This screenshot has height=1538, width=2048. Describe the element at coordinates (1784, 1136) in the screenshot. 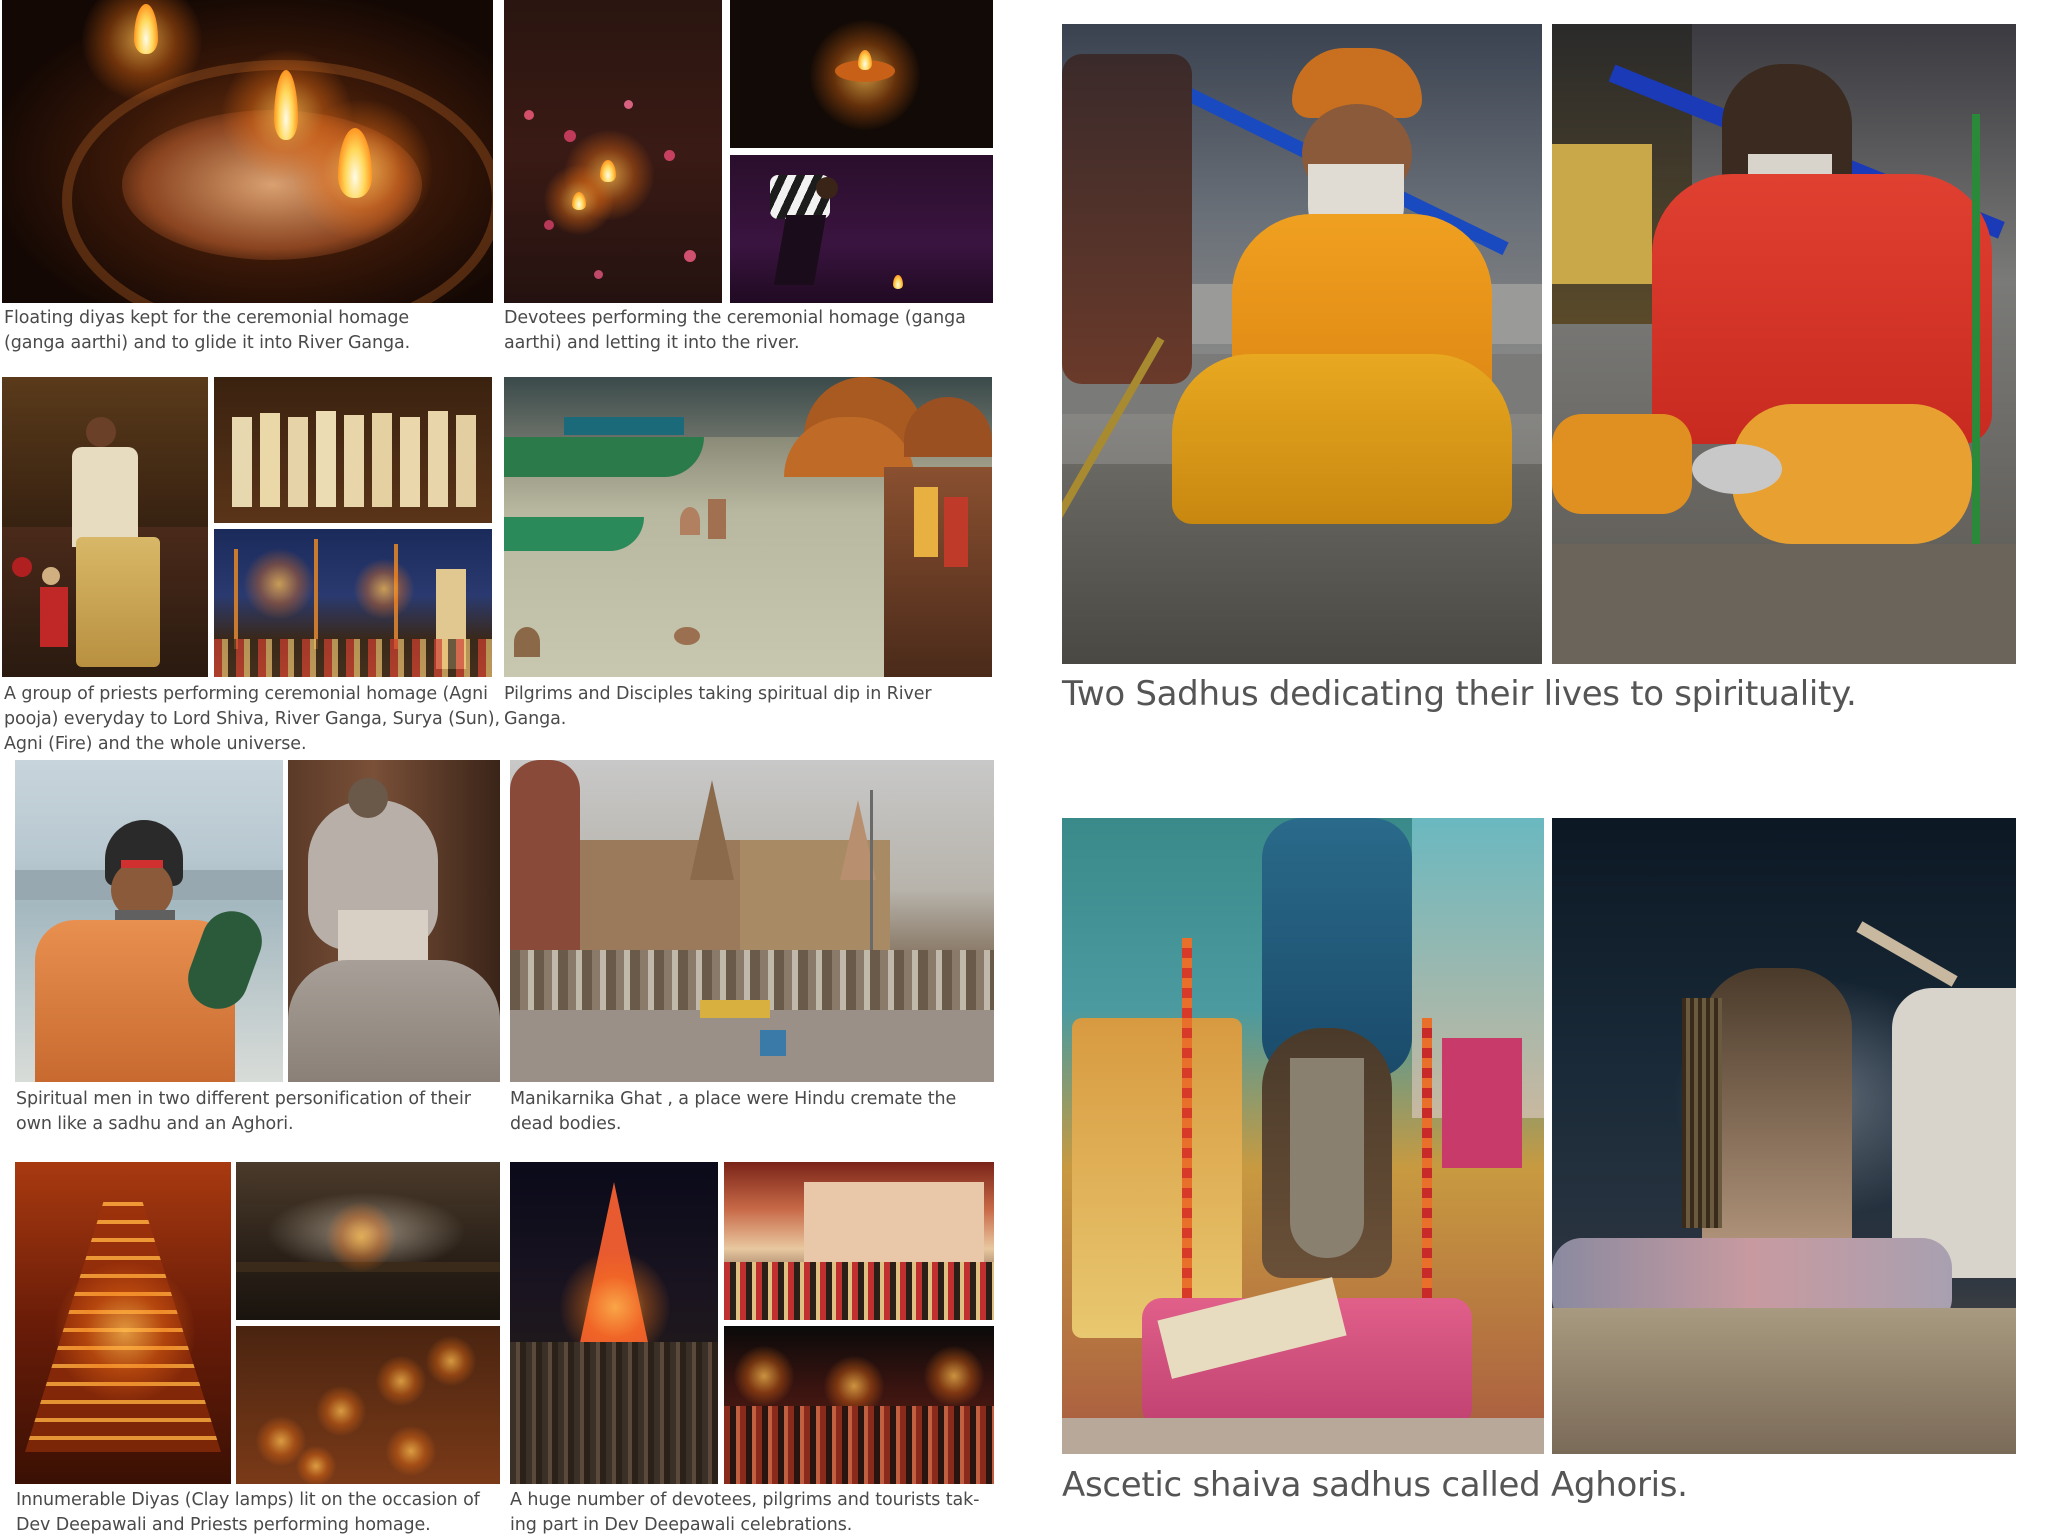

I see `photo-aghori-ash-ceremony` at that location.